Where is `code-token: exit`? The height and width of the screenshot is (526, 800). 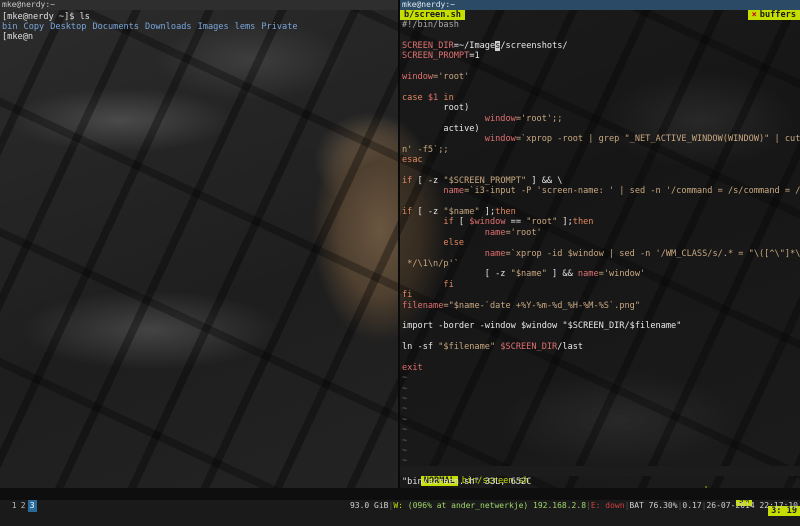 code-token: exit is located at coordinates (412, 367).